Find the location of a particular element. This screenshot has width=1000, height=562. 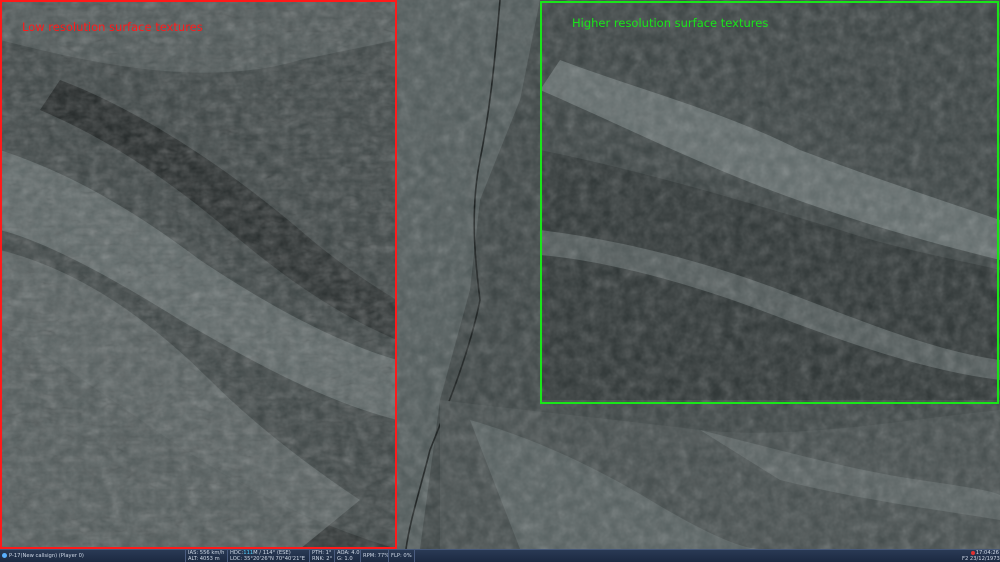

rpm-readout: RPM: 77% is located at coordinates (375, 556).